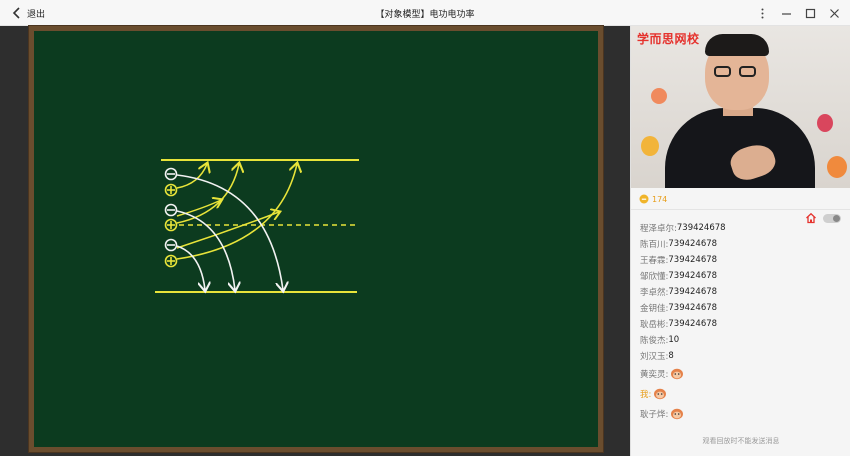  Describe the element at coordinates (742, 276) in the screenshot. I see `chat-message: 邹欣懂: 739424678` at that location.